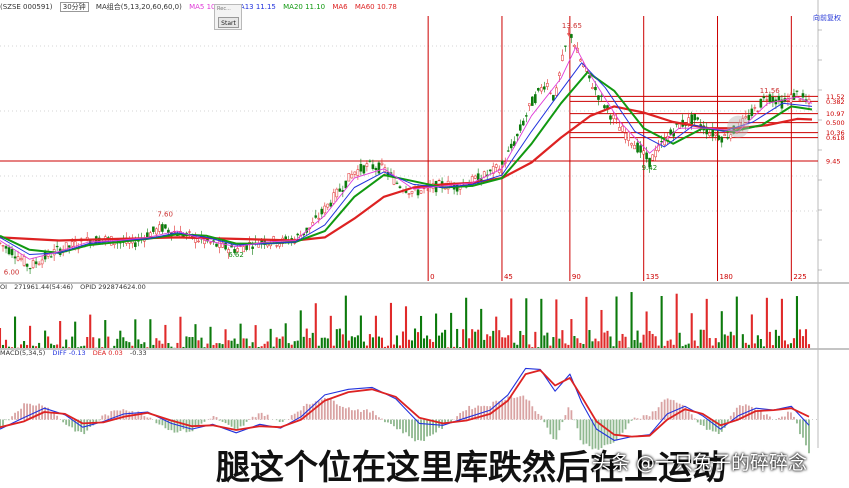  I want to click on period-label: 30分钟, so click(74, 7).